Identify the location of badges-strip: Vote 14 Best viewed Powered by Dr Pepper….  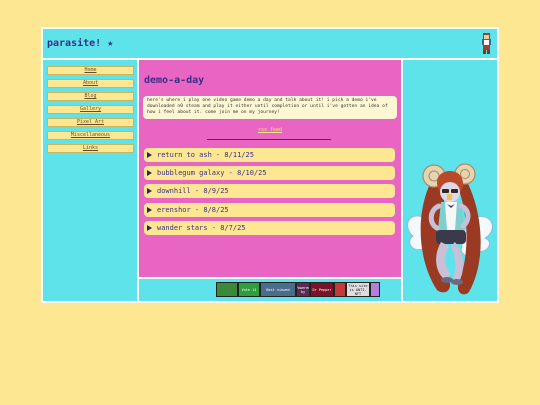
(270, 290).